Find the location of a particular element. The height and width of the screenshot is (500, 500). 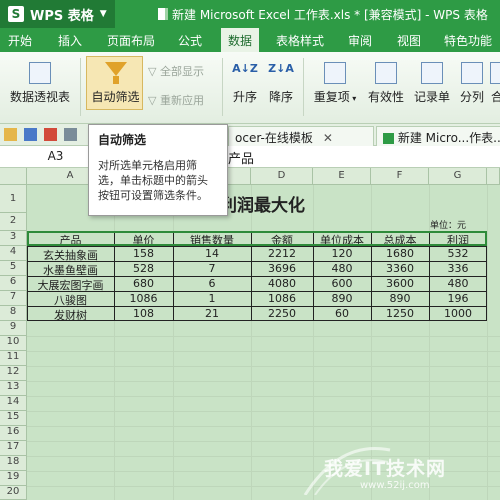

table-cell: 3600 is located at coordinates (400, 283).